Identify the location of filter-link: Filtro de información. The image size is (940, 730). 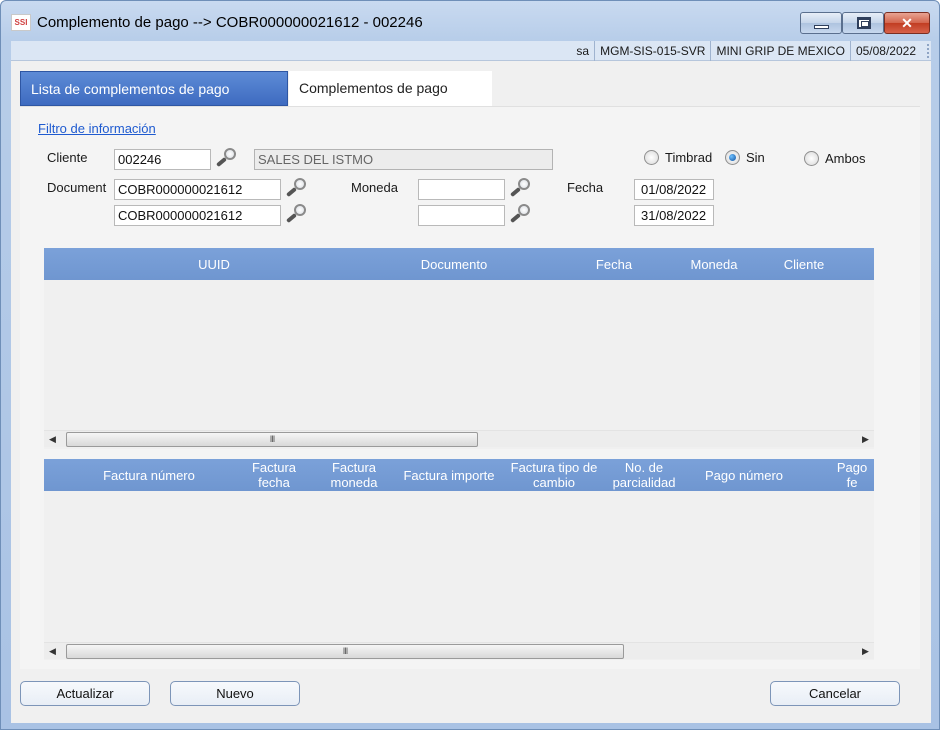
(97, 128).